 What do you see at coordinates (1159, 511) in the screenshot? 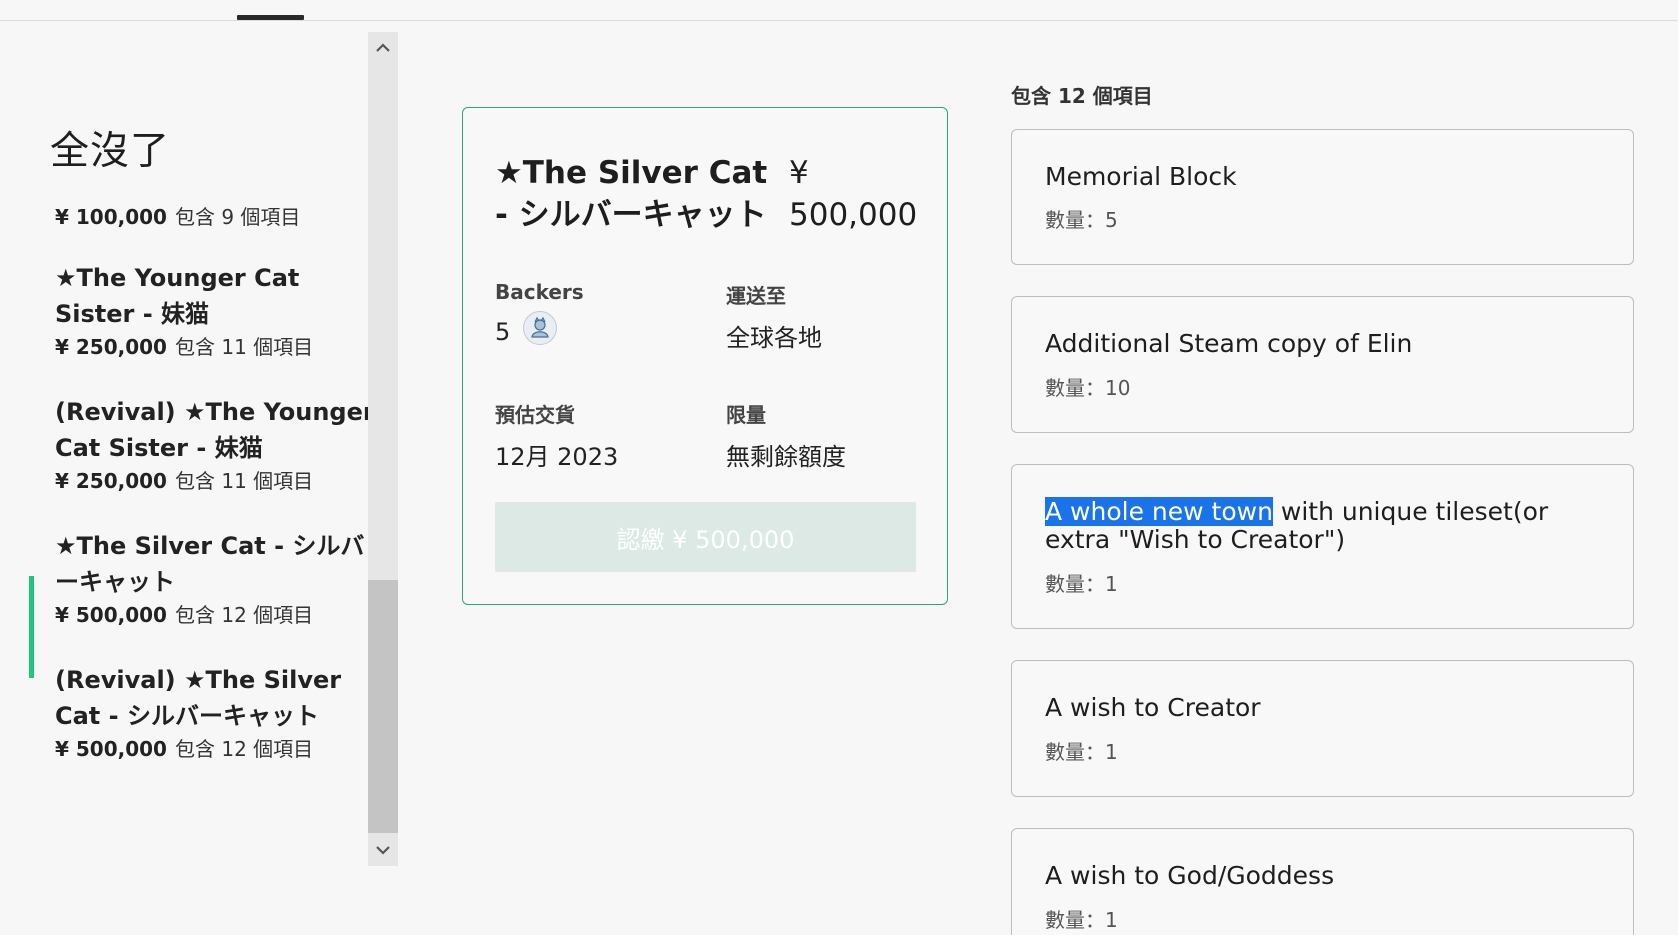
I see `selected-text: A whole new town` at bounding box center [1159, 511].